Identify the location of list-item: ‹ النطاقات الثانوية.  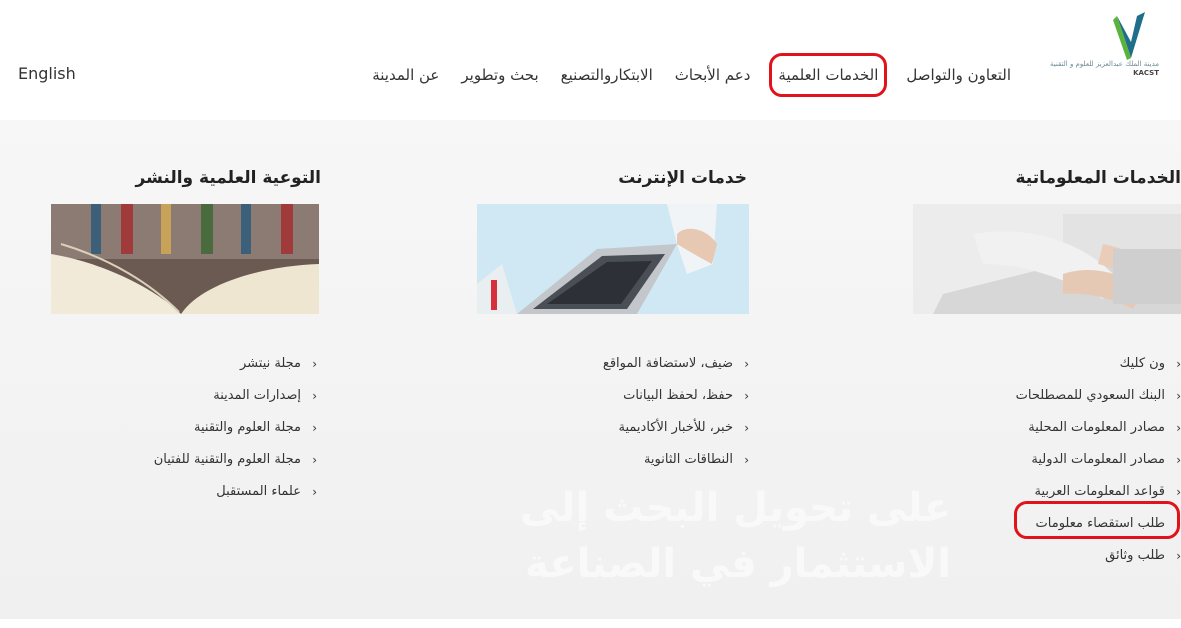
(676, 460).